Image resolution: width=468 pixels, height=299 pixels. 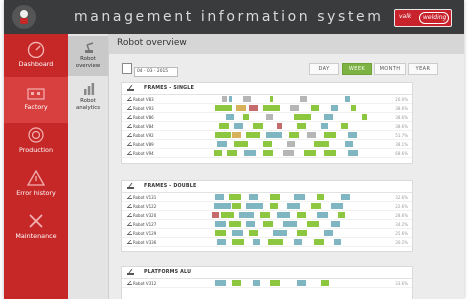 I want to click on robot-row: Robot V84 38.6%, so click(x=267, y=126).